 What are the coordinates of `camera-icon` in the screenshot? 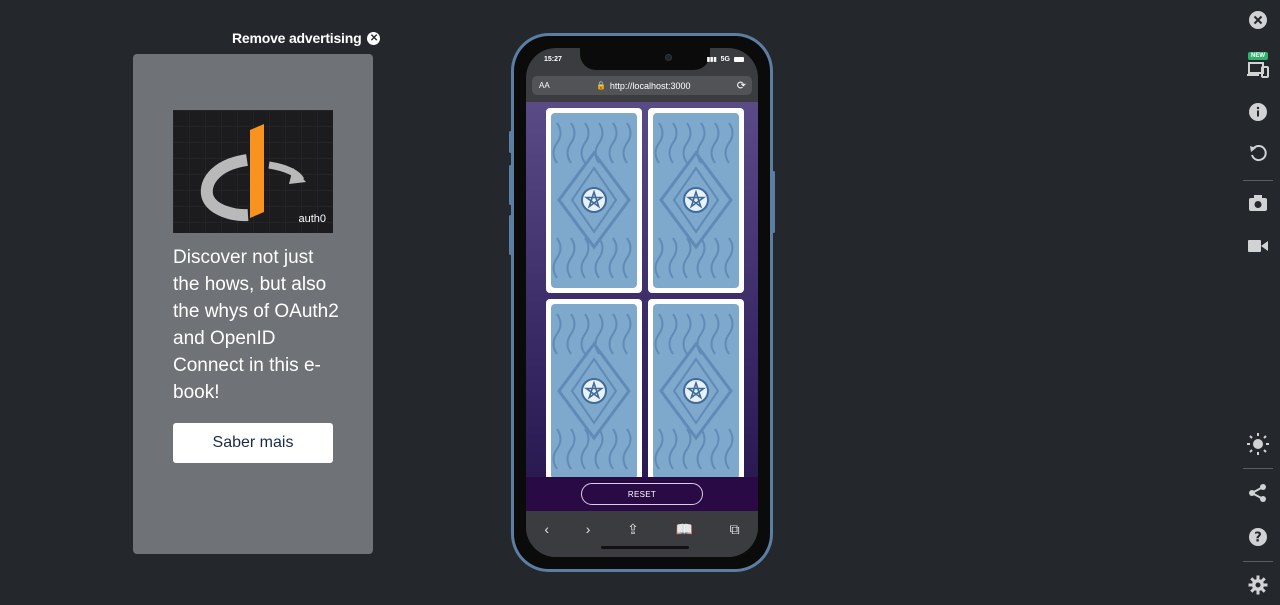 It's located at (1258, 203).